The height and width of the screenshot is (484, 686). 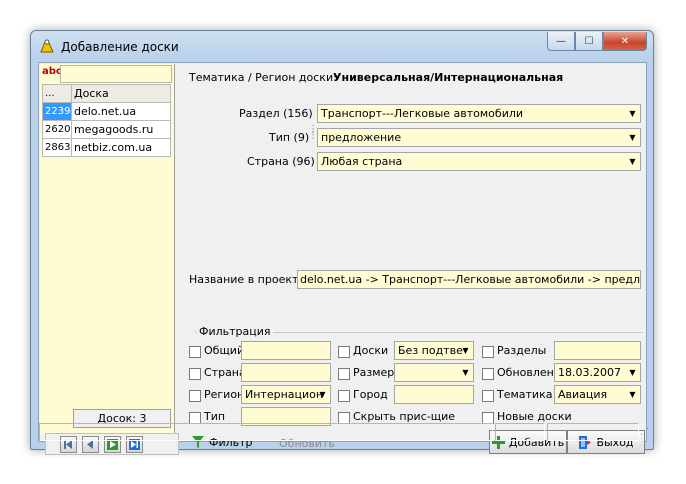 What do you see at coordinates (362, 161) in the screenshot?
I see `country-value: Любая страна` at bounding box center [362, 161].